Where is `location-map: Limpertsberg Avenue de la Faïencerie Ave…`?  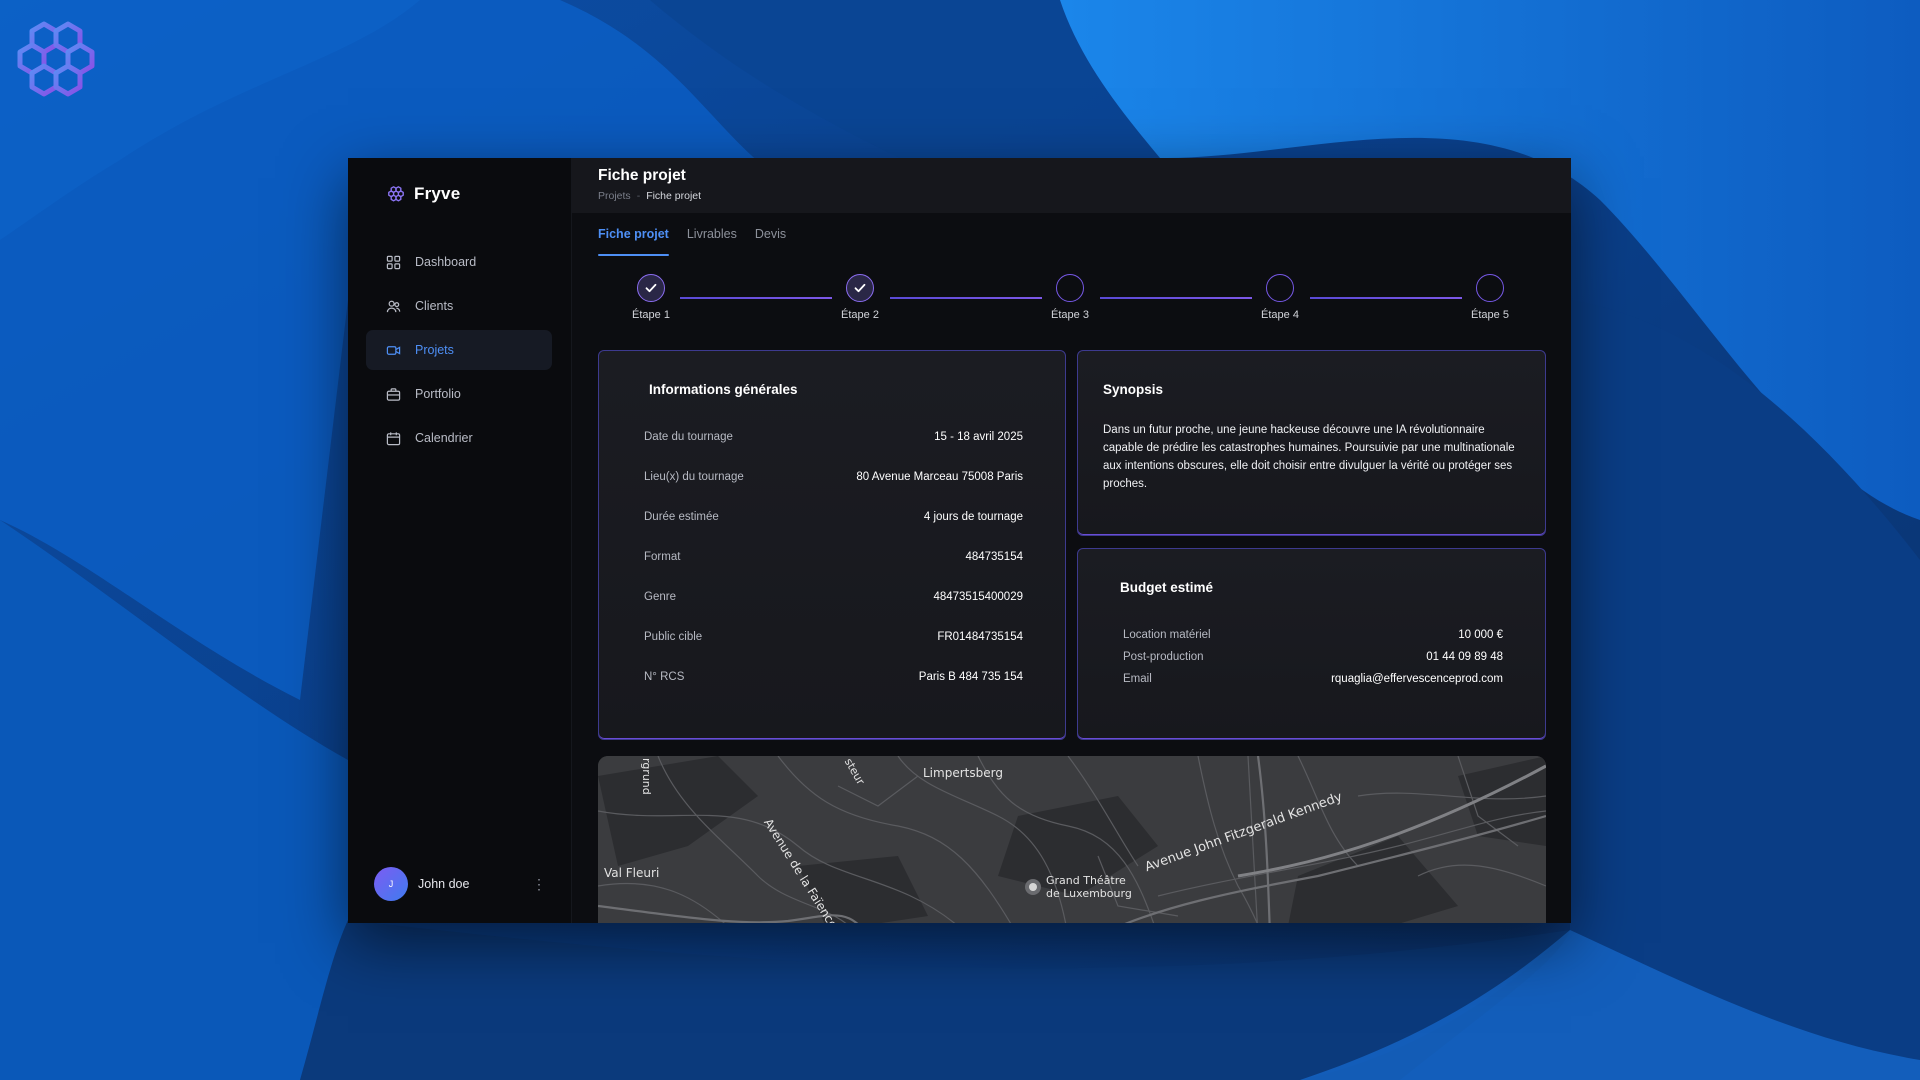 location-map: Limpertsberg Avenue de la Faïencerie Ave… is located at coordinates (1072, 839).